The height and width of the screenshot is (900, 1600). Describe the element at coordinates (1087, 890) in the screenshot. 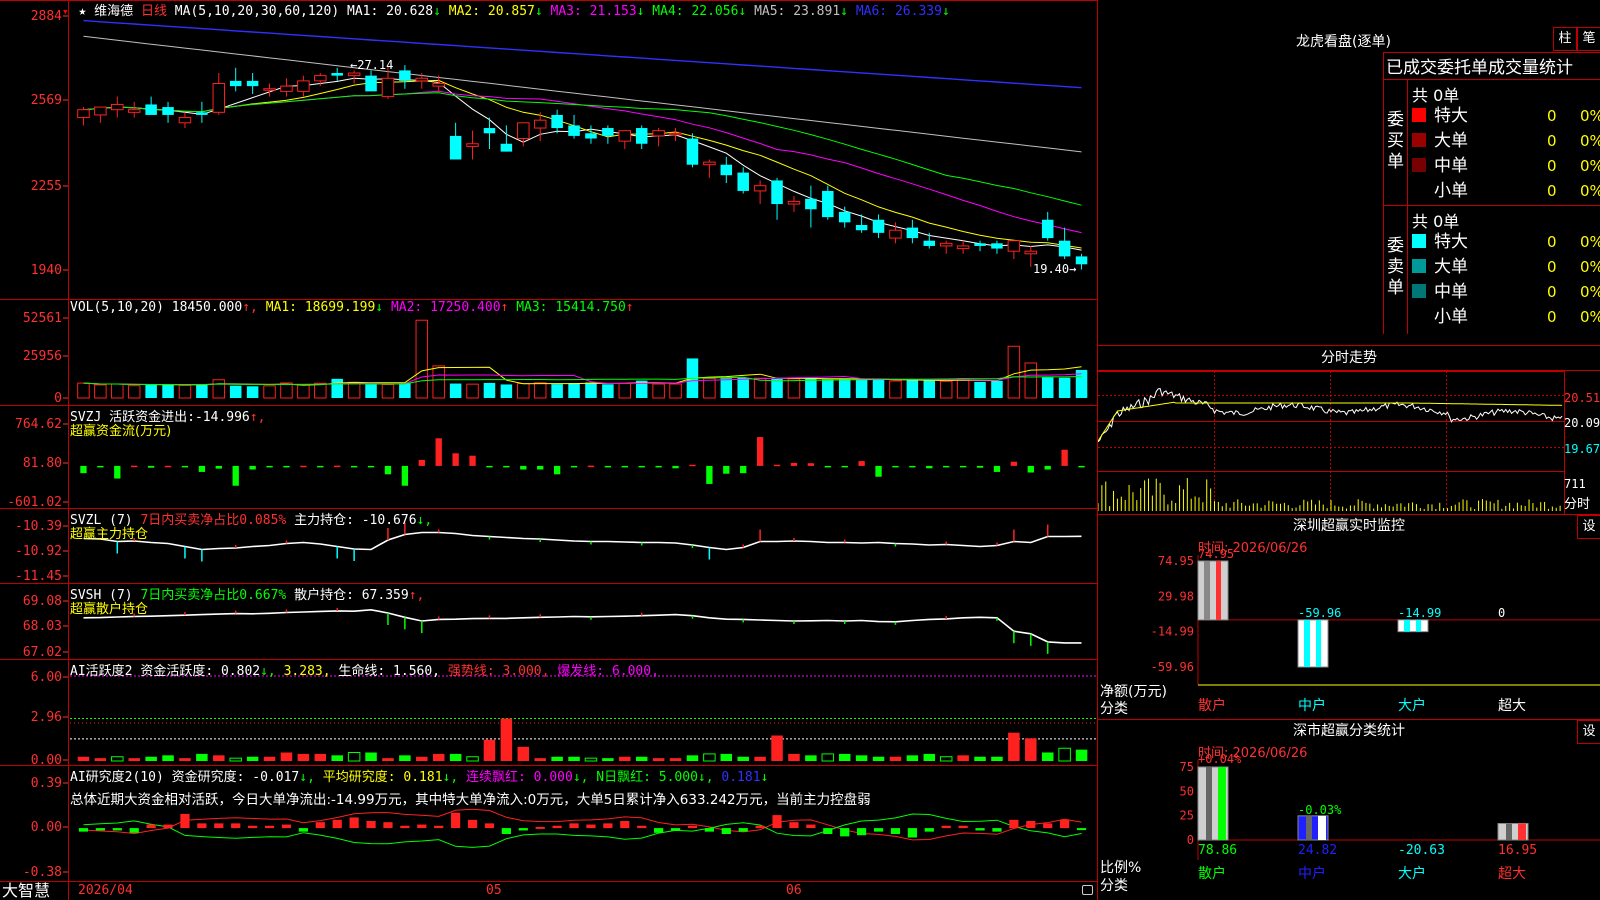

I see `lock-icon` at that location.